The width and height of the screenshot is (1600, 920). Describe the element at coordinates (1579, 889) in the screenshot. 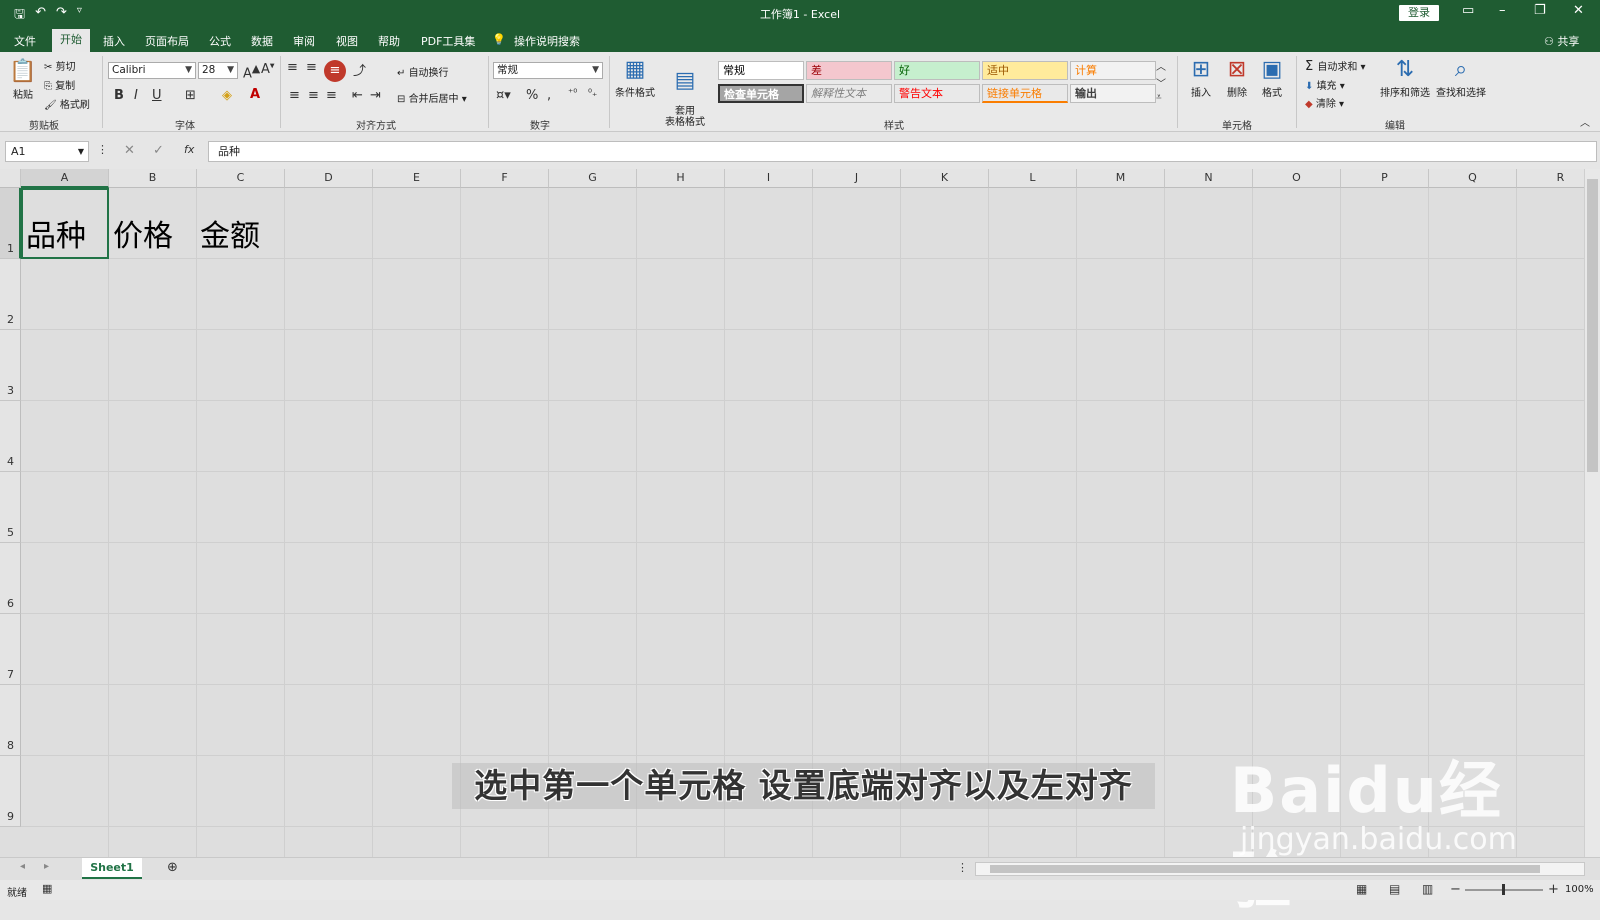

I see `zoom-level: 100%` at that location.